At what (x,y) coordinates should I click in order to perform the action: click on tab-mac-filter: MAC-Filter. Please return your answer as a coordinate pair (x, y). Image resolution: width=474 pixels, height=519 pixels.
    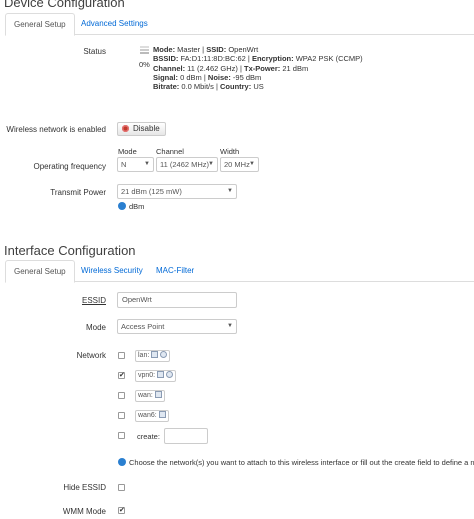
    Looking at the image, I should click on (175, 271).